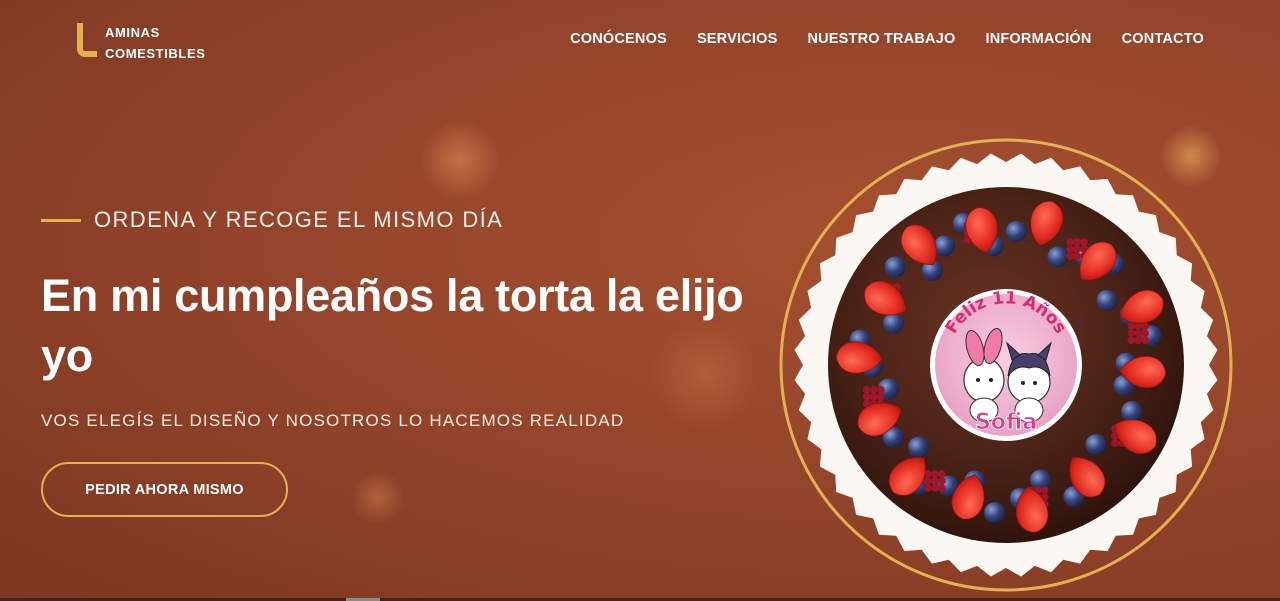  I want to click on hero-headline: En mi cumpleaños la torta la elijo yo, so click(392, 325).